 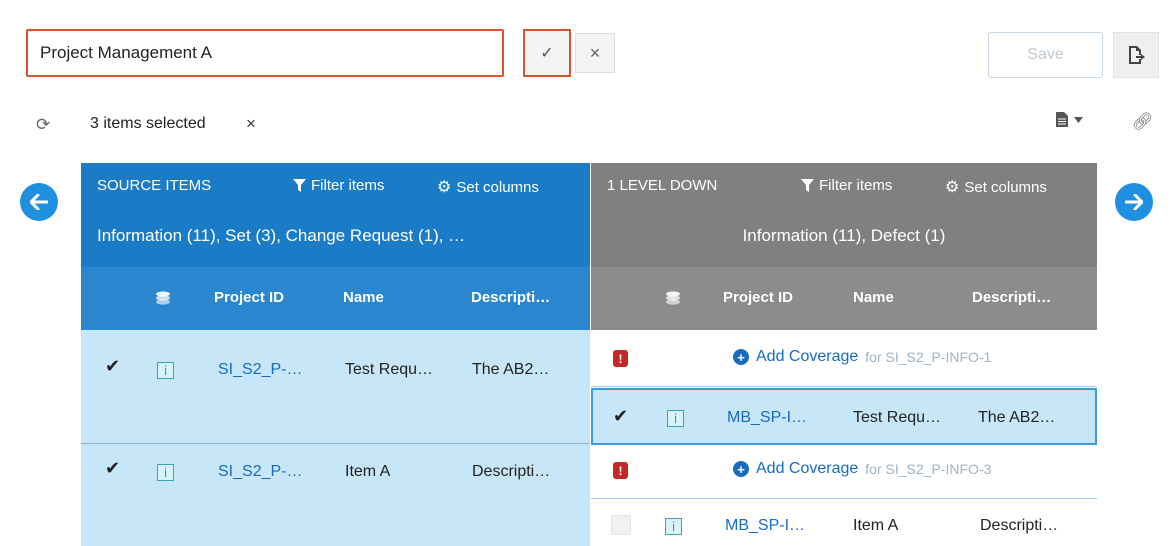 What do you see at coordinates (662, 185) in the screenshot?
I see `level-panel-title: 1 LEVEL DOWN` at bounding box center [662, 185].